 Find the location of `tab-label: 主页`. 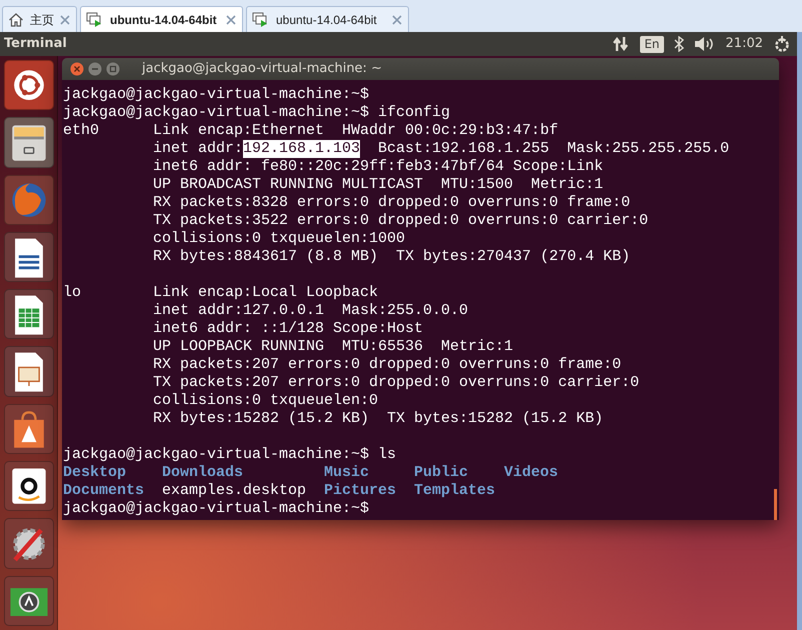

tab-label: 主页 is located at coordinates (42, 19).